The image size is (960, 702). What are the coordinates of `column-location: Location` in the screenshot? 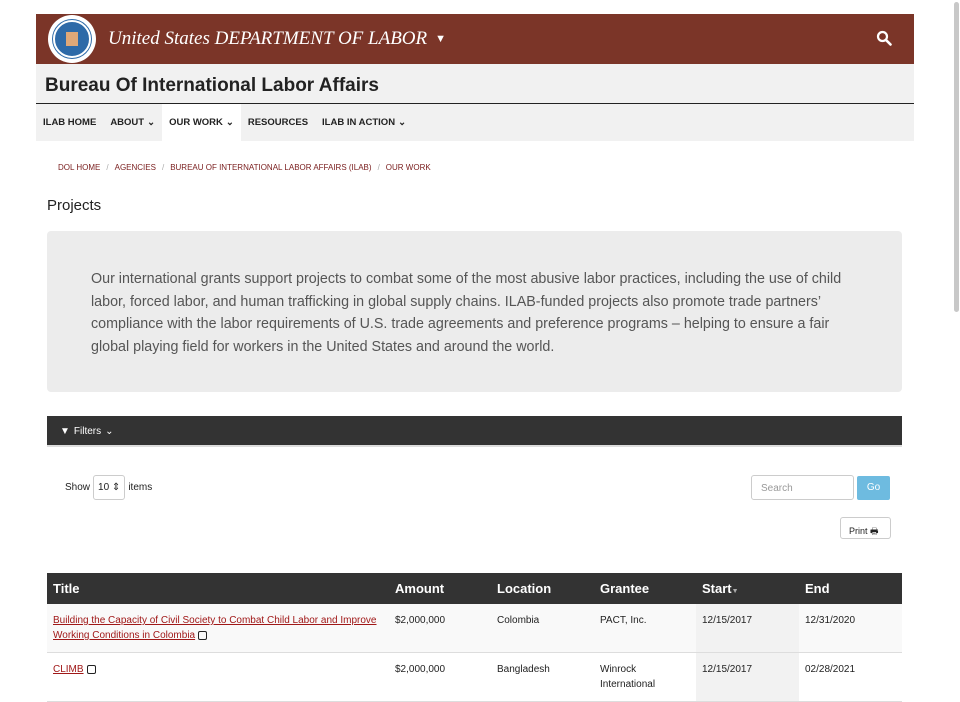 It's located at (542, 588).